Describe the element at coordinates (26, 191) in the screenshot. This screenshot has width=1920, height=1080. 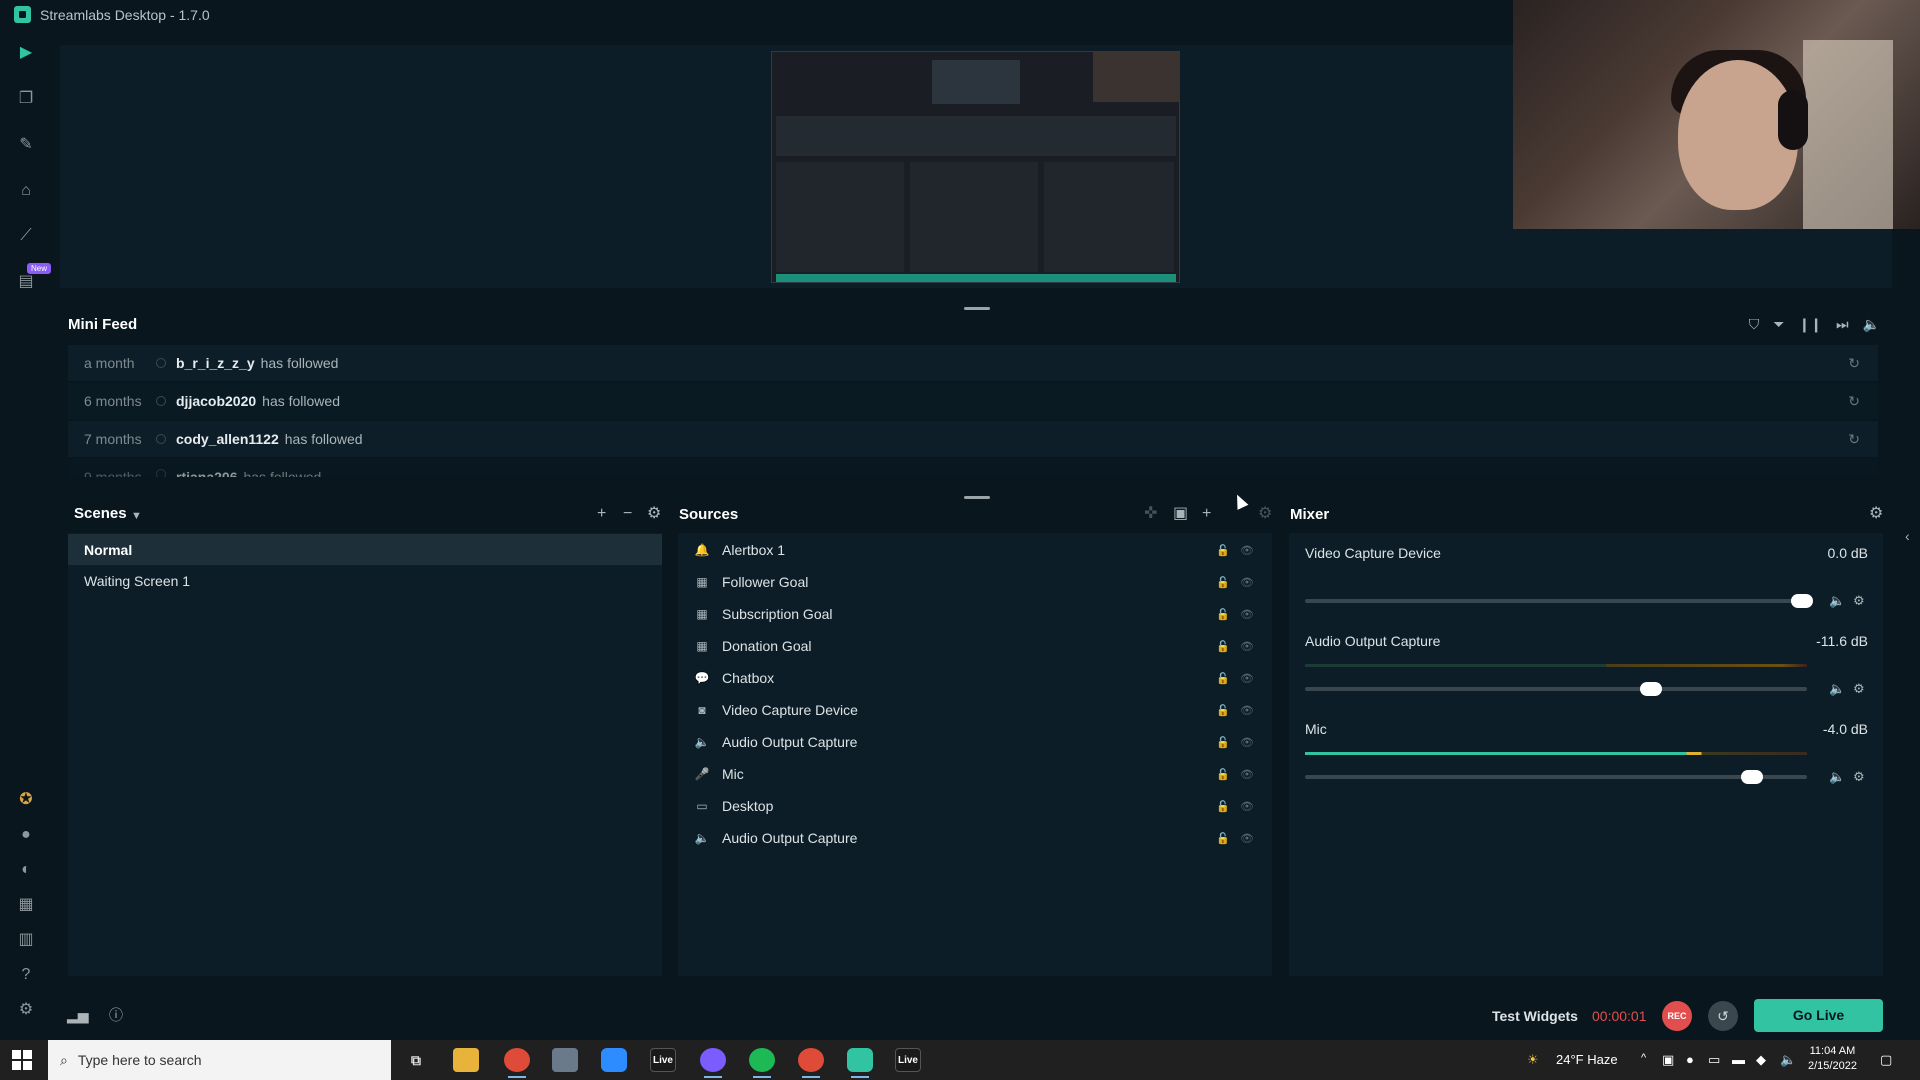
I see `store-icon: ⌂` at that location.